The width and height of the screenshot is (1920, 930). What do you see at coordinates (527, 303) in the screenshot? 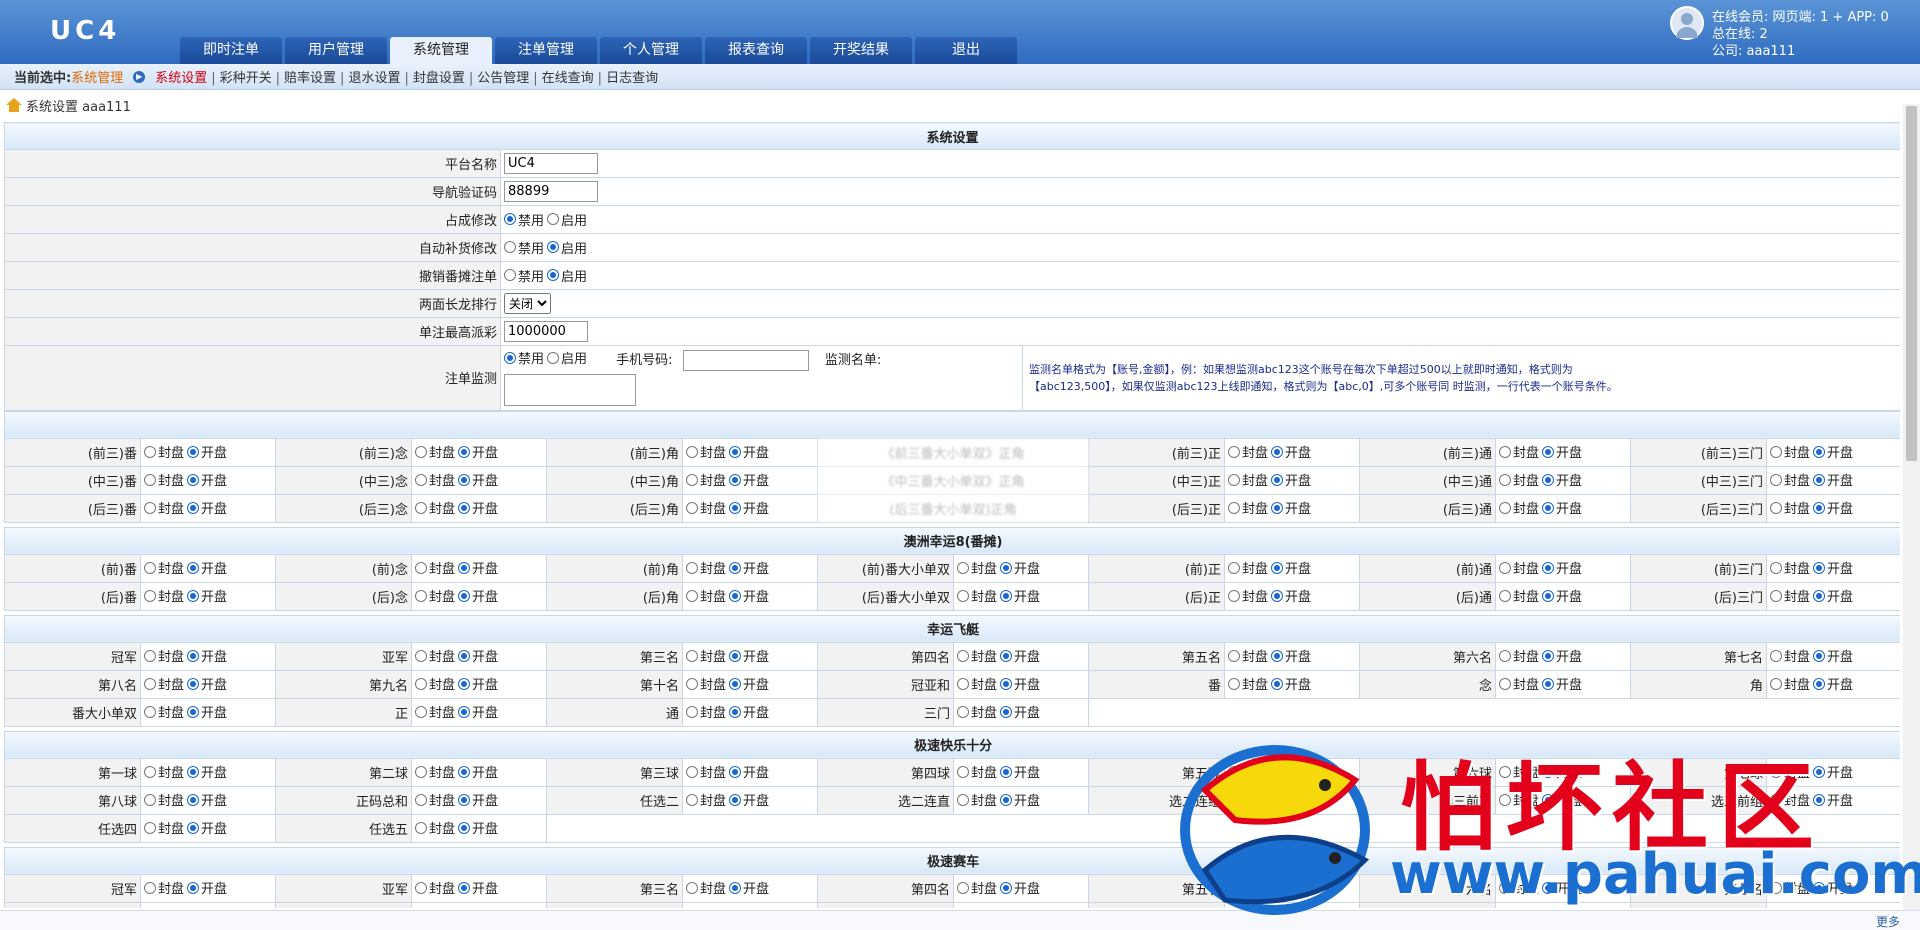
I see `dragon-select: 关闭` at bounding box center [527, 303].